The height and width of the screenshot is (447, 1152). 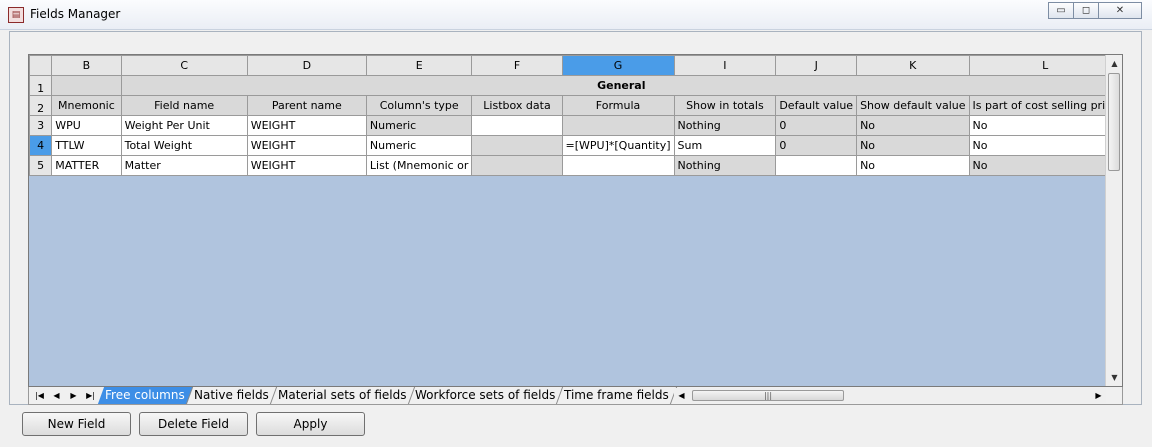 What do you see at coordinates (913, 105) in the screenshot?
I see `header-show-default-value: Show default value` at bounding box center [913, 105].